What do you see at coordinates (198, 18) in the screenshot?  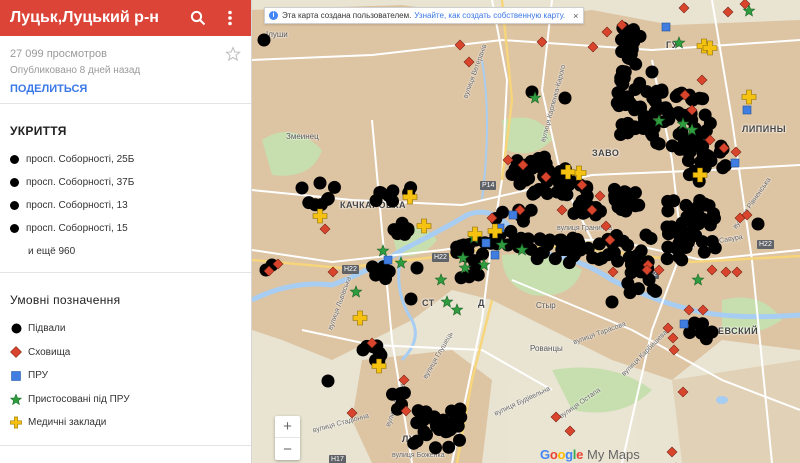 I see `search-button` at bounding box center [198, 18].